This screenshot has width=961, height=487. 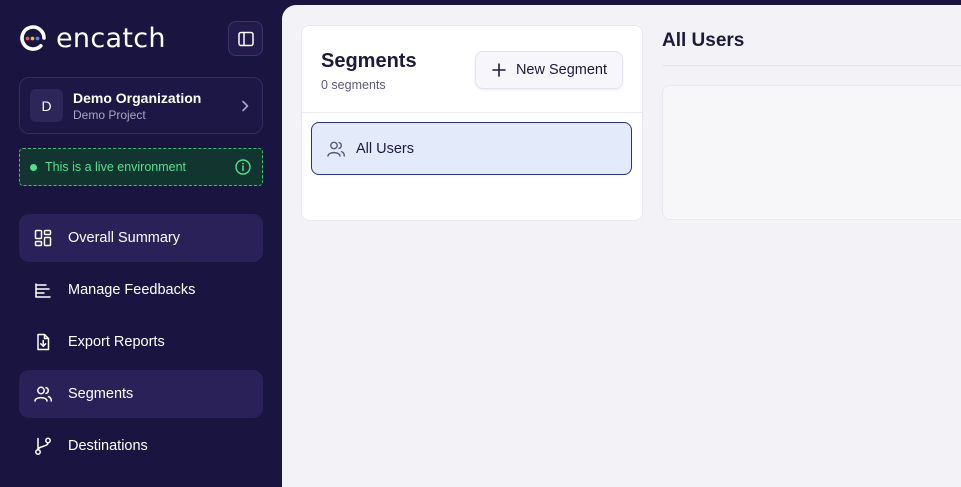 I want to click on segments-count: 0 segments, so click(x=353, y=85).